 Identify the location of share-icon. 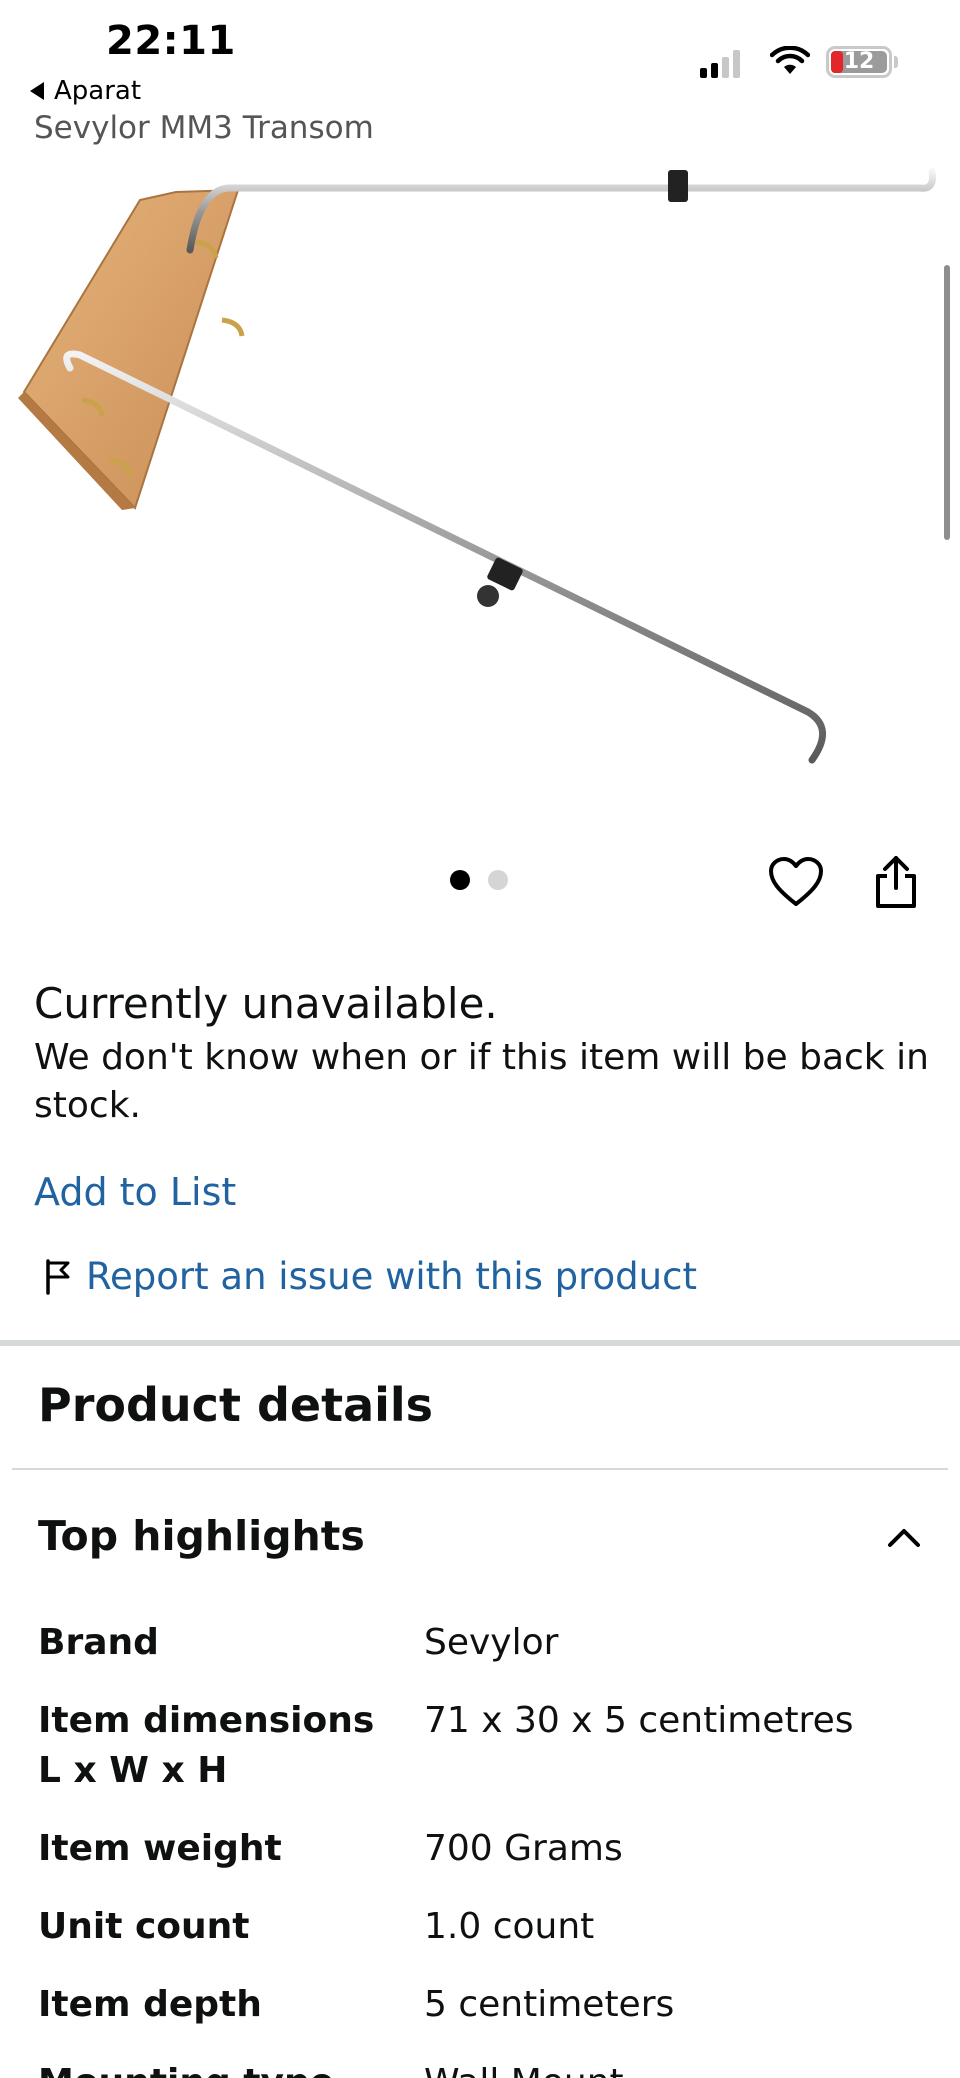
(896, 882).